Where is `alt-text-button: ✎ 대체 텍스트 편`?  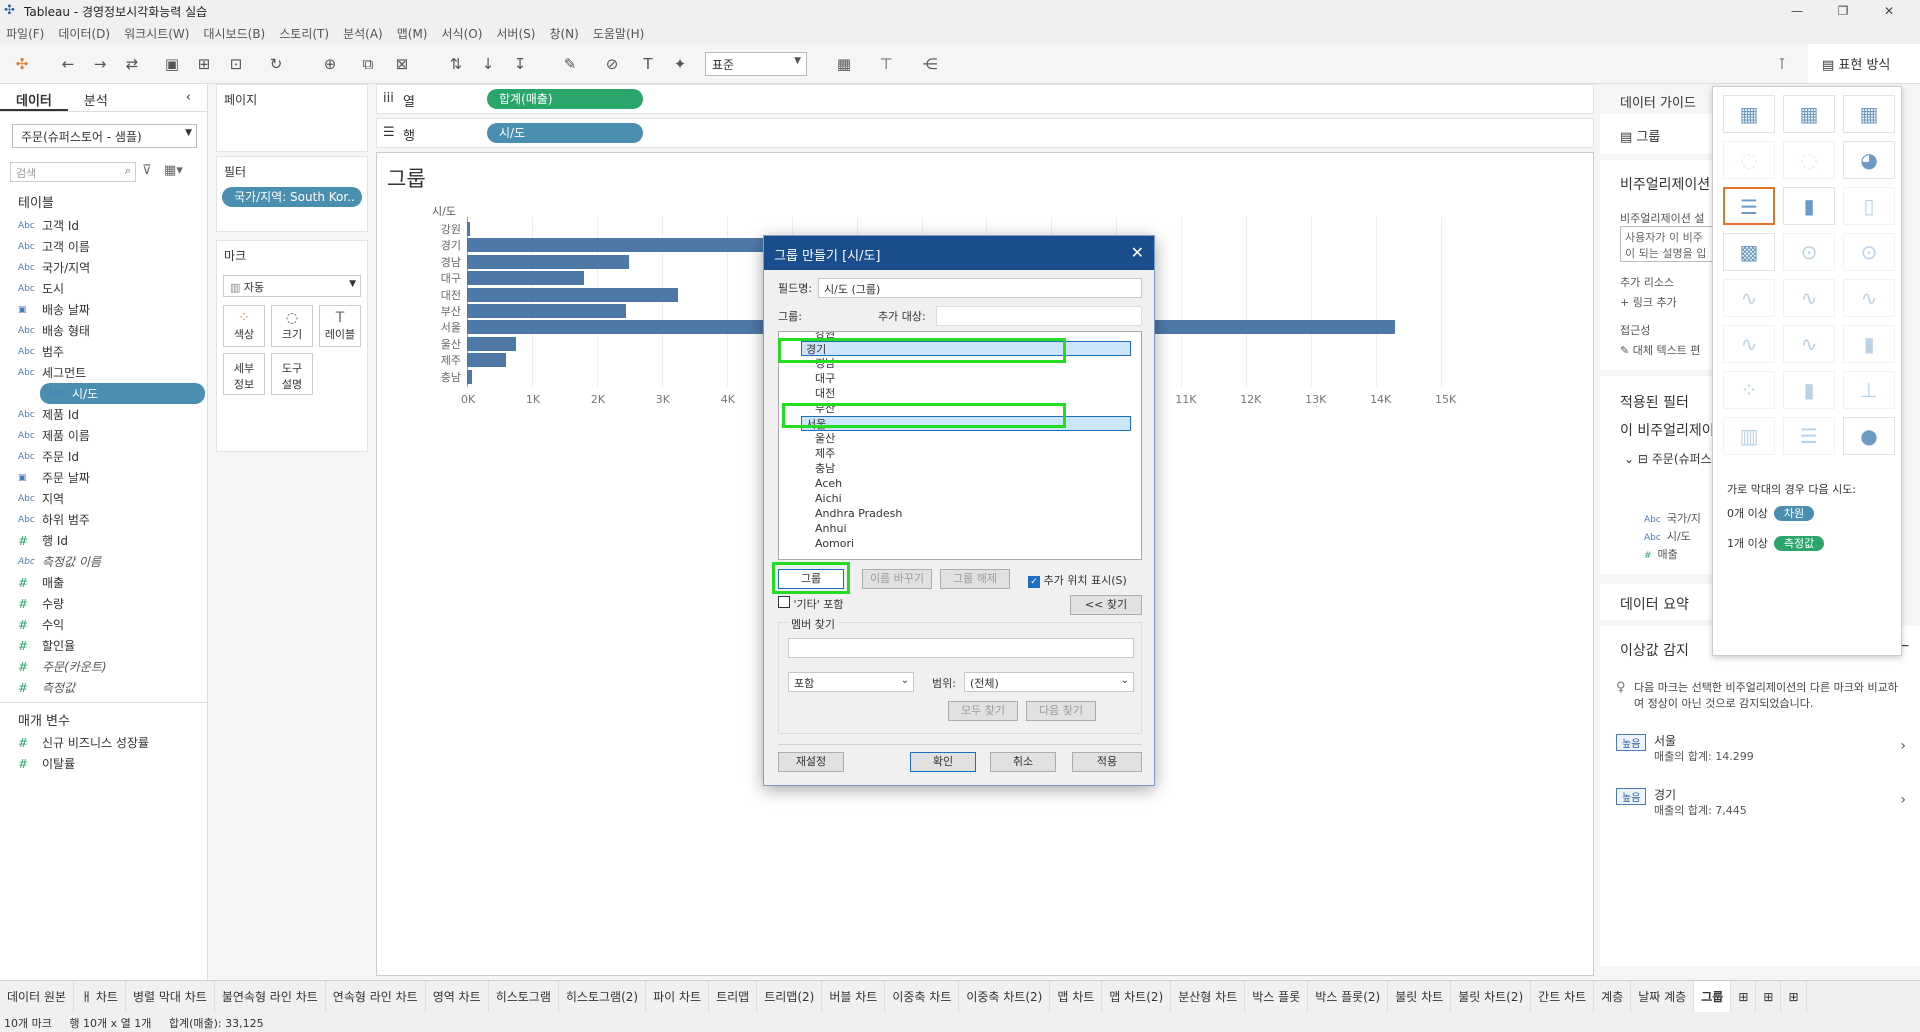
alt-text-button: ✎ 대체 텍스트 편 is located at coordinates (1660, 350).